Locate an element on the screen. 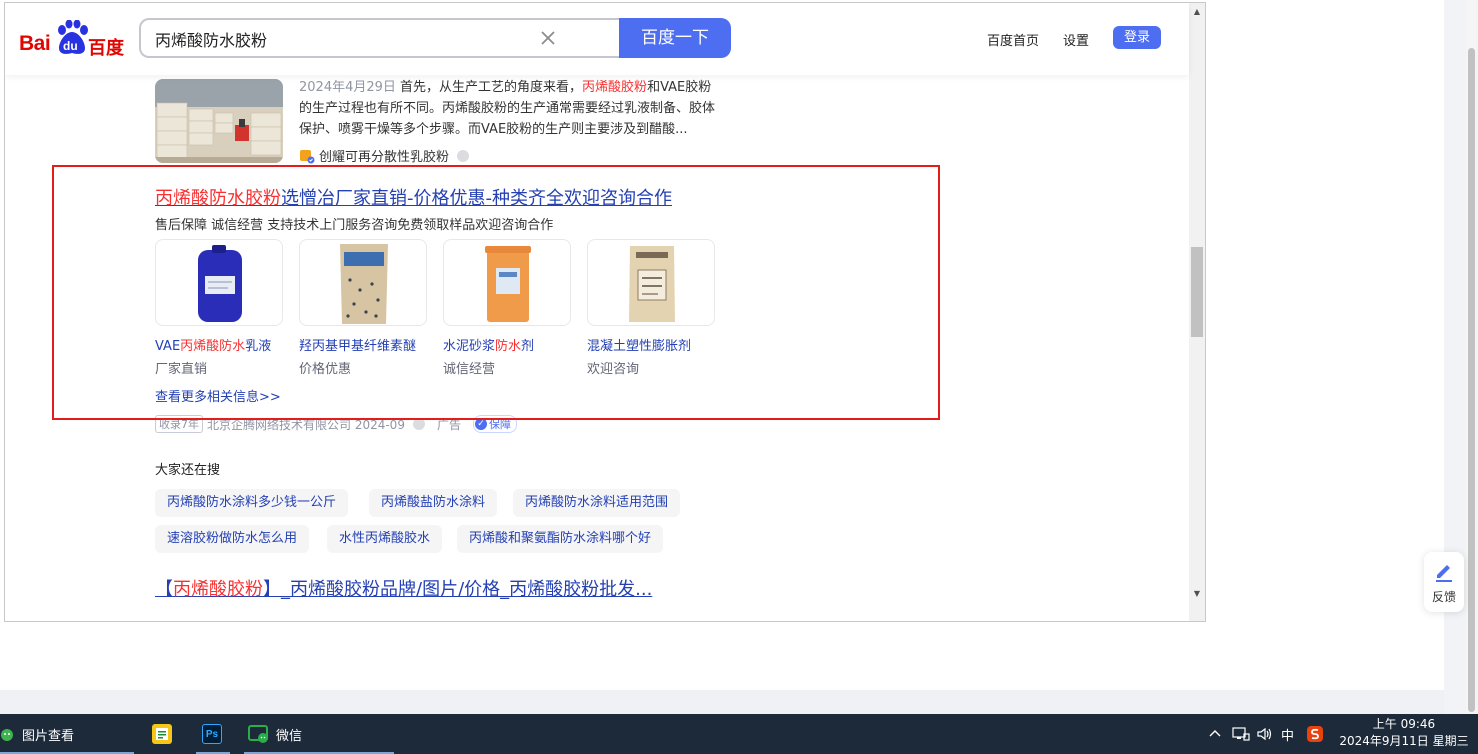 The height and width of the screenshot is (754, 1478). related-search-chip: 丙烯酸和聚氨酯防水涂料哪个好 is located at coordinates (560, 539).